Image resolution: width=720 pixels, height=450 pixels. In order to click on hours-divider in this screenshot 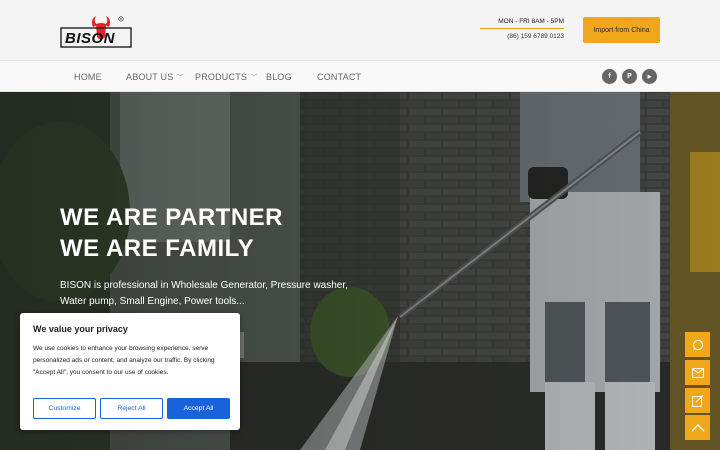, I will do `click(522, 28)`.